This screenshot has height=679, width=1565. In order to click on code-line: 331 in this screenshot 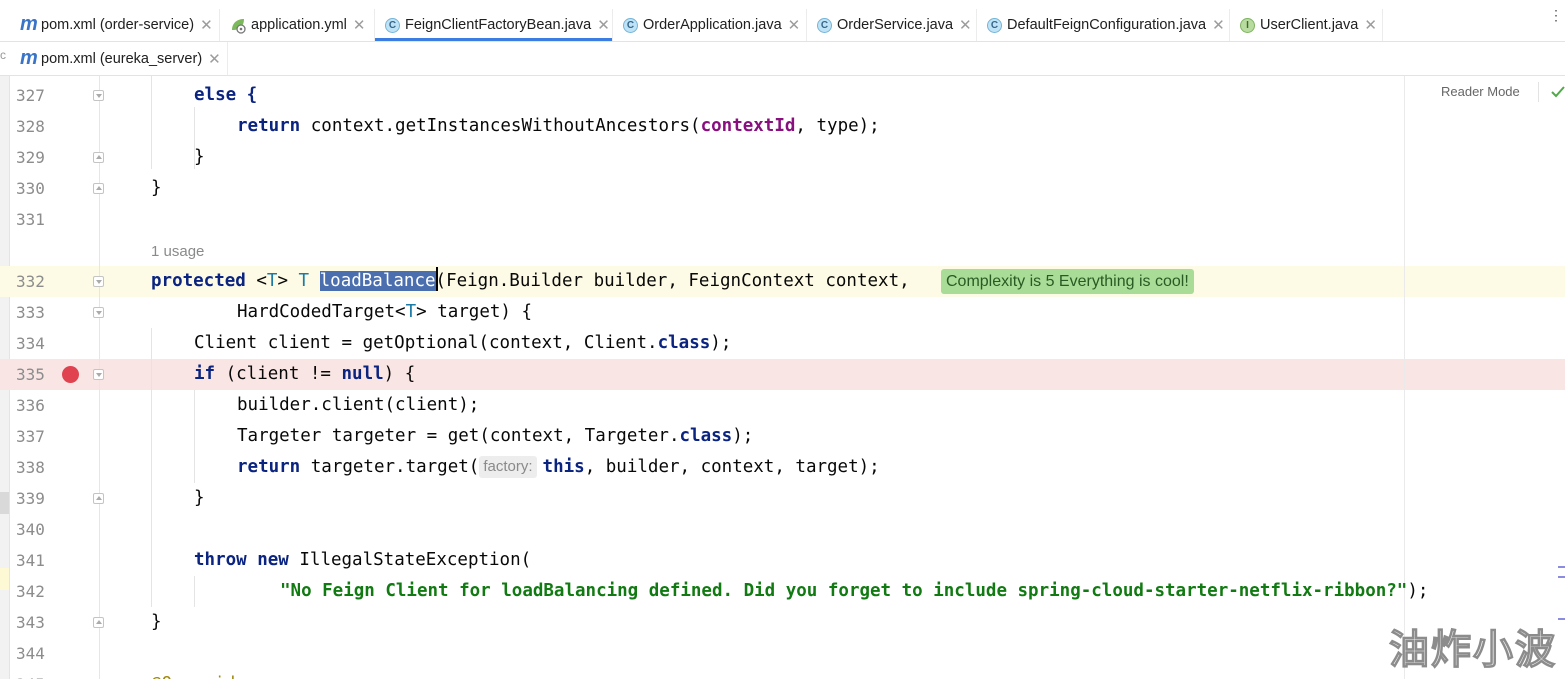, I will do `click(30, 219)`.